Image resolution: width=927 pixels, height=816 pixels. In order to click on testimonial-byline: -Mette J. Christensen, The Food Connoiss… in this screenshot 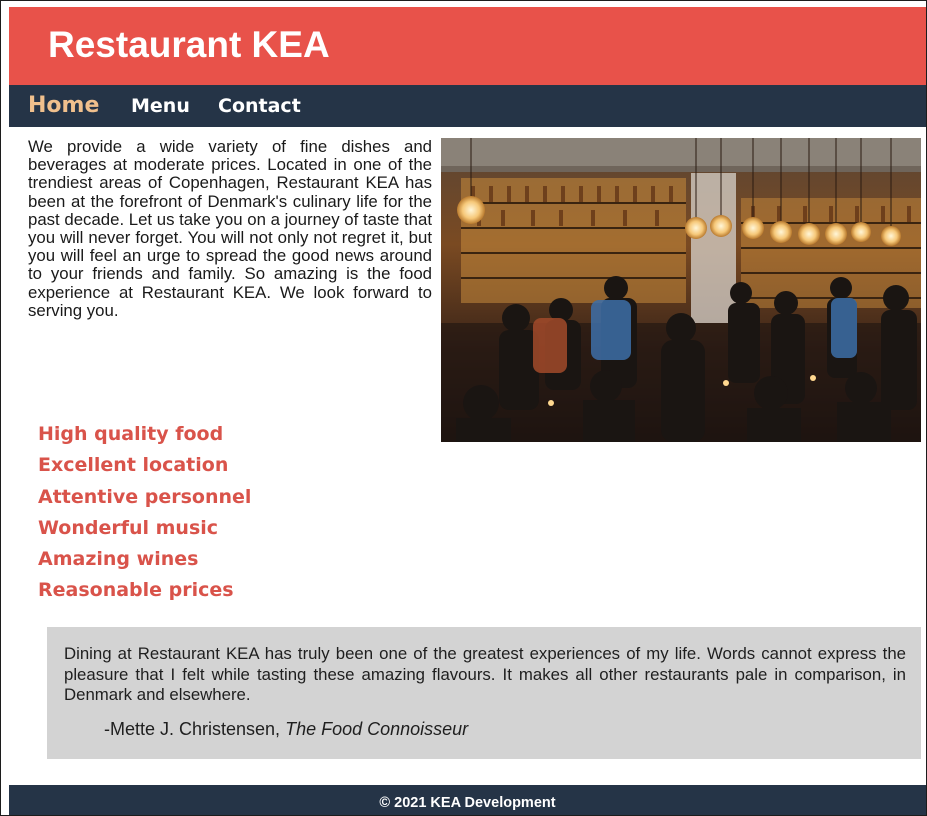, I will do `click(286, 729)`.